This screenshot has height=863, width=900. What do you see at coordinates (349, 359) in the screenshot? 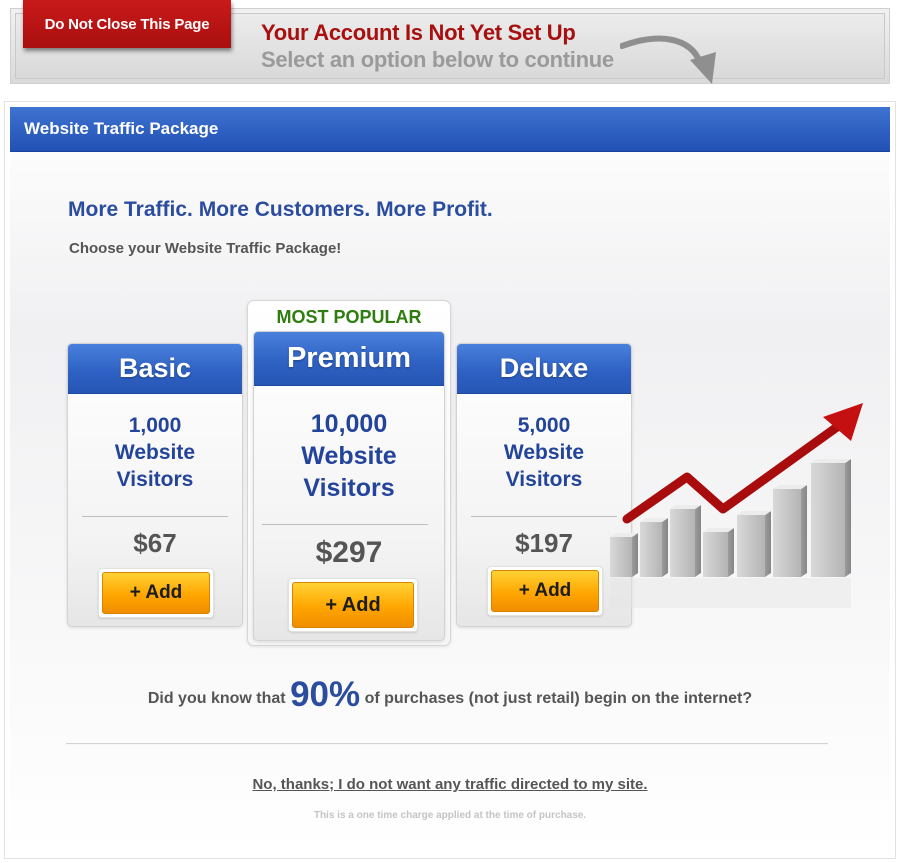
I see `package-name: Premium` at bounding box center [349, 359].